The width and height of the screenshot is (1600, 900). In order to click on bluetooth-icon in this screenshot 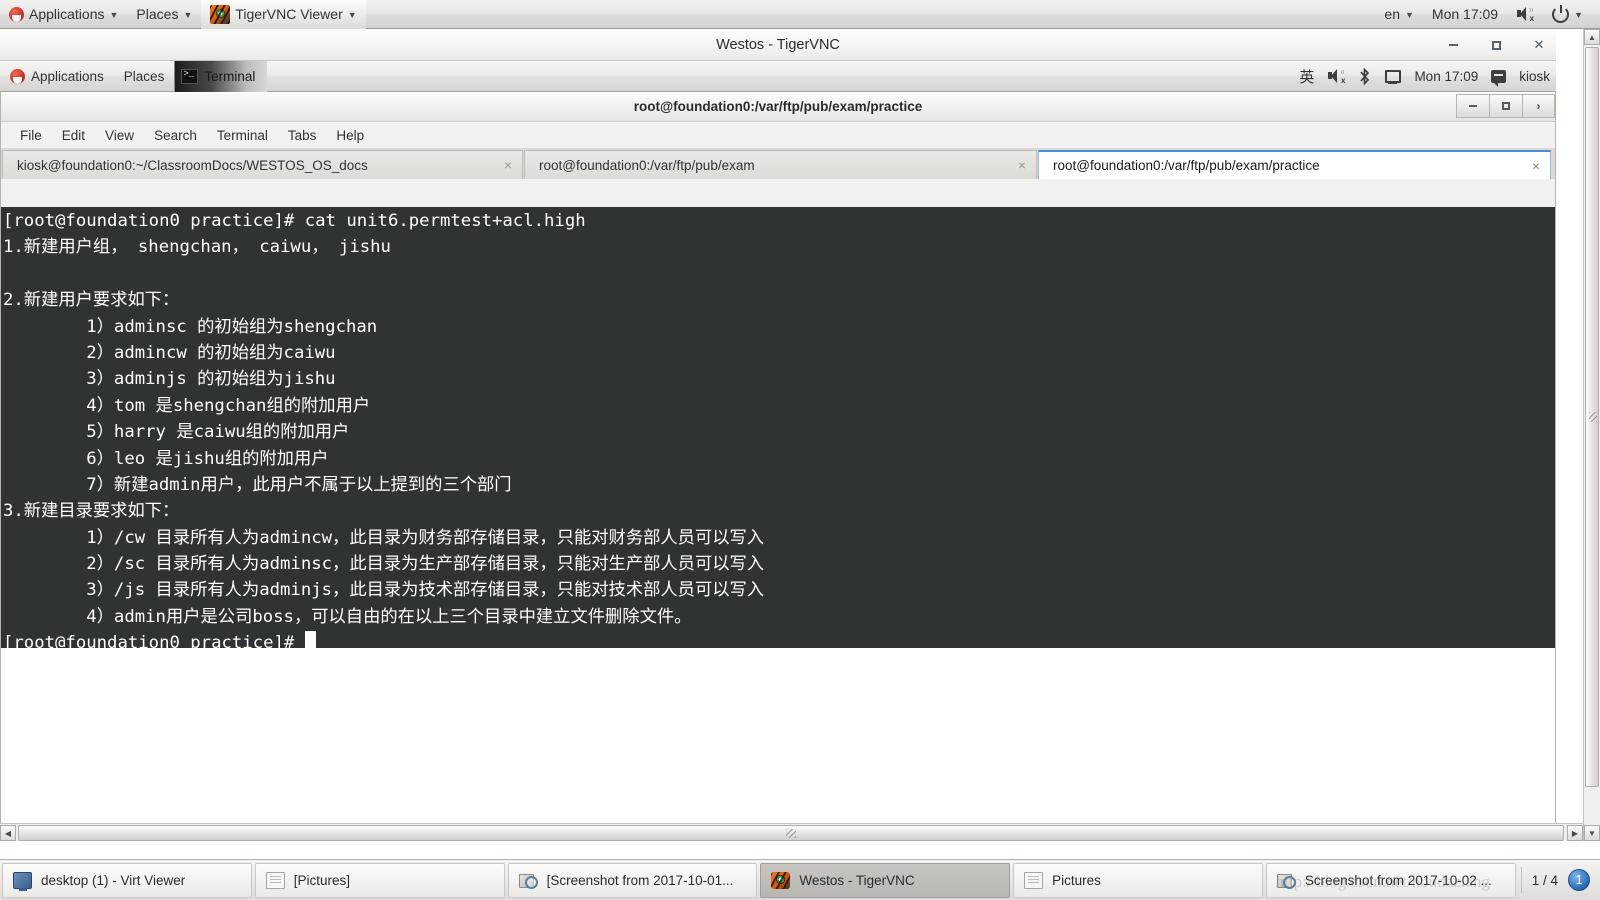, I will do `click(1364, 76)`.